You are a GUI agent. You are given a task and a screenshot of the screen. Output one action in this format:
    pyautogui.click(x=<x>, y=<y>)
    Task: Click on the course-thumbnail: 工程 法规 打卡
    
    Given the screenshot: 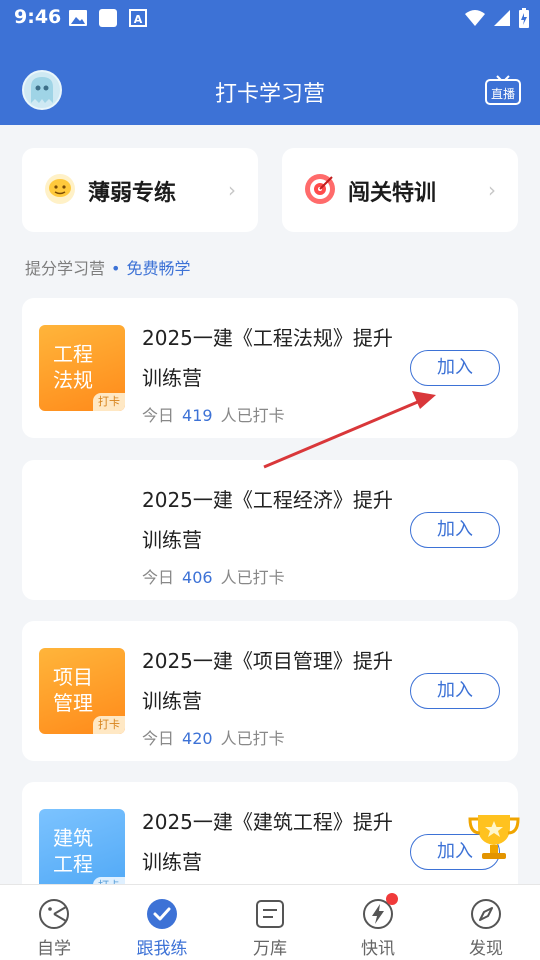 What is the action you would take?
    pyautogui.click(x=82, y=368)
    